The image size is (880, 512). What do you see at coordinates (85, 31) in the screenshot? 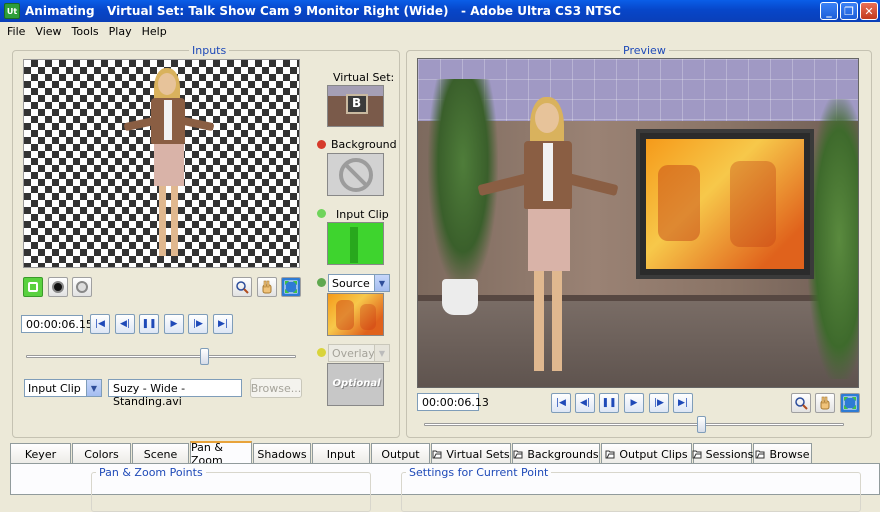
I see `menu-tools: Tools` at bounding box center [85, 31].